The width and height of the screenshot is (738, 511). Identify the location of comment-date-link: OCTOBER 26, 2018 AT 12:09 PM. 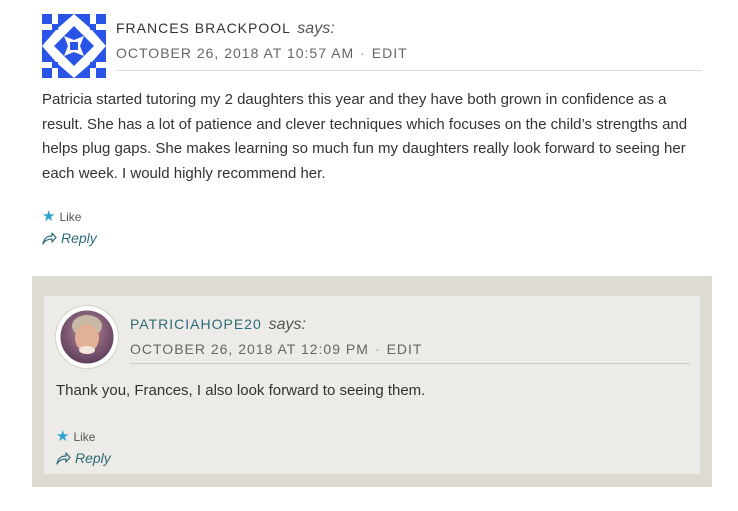
(249, 349).